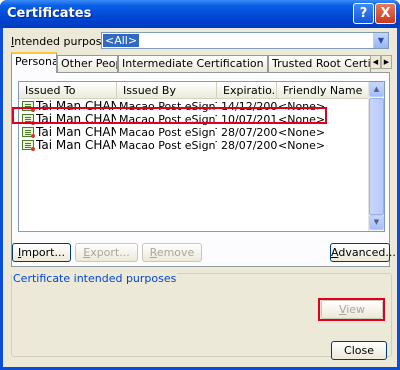 This screenshot has height=370, width=400. I want to click on view-button-highlight, so click(351, 309).